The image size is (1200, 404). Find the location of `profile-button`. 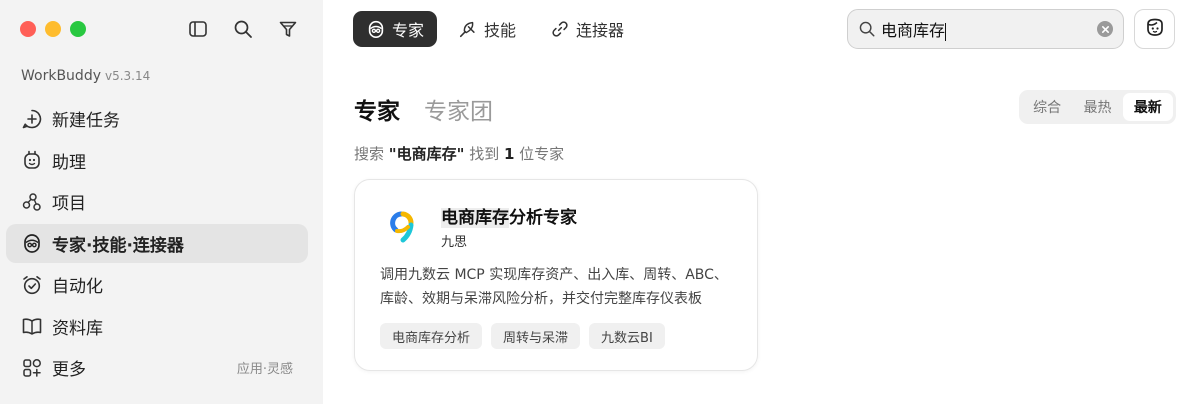

profile-button is located at coordinates (1154, 29).